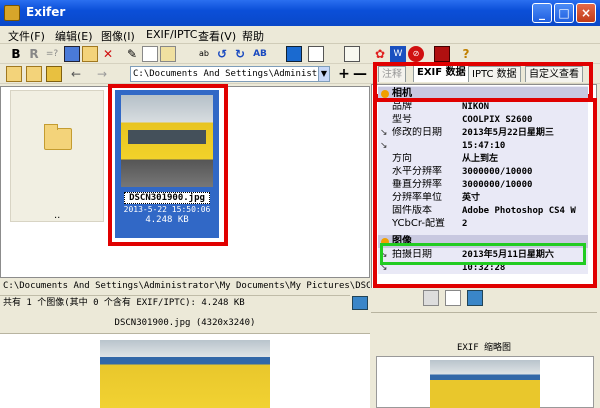 This screenshot has width=600, height=408. Describe the element at coordinates (453, 298) in the screenshot. I see `document-icon` at that location.